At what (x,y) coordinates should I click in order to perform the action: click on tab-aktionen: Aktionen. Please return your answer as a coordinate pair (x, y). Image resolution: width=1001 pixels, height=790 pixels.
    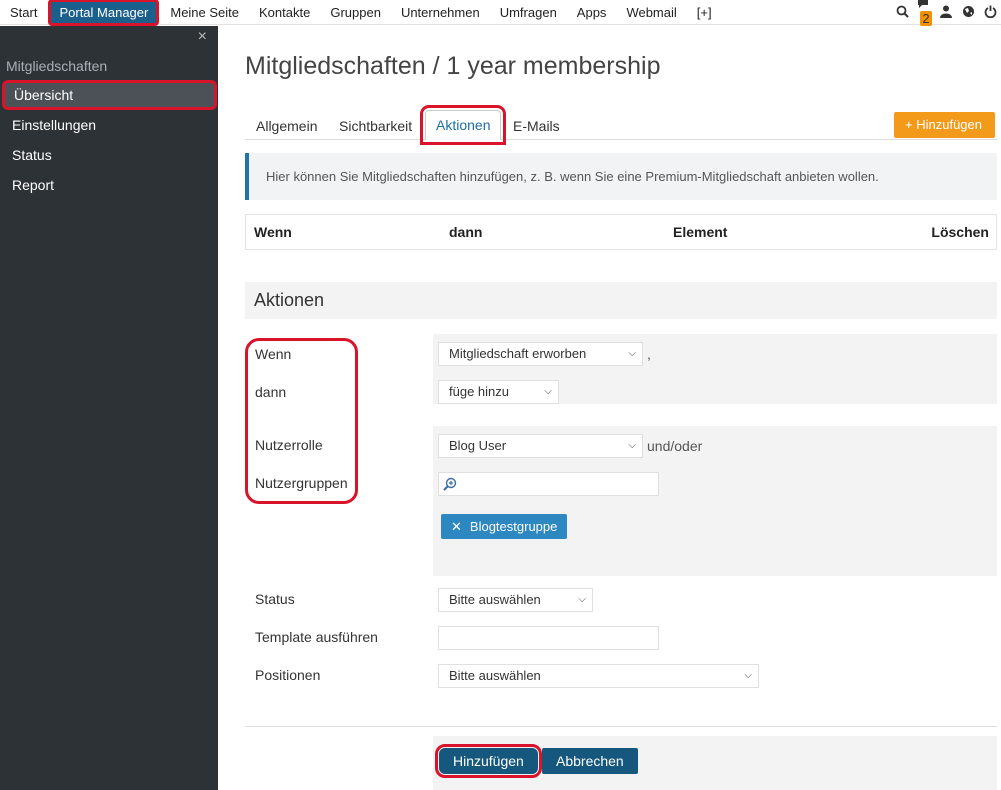
    Looking at the image, I should click on (463, 125).